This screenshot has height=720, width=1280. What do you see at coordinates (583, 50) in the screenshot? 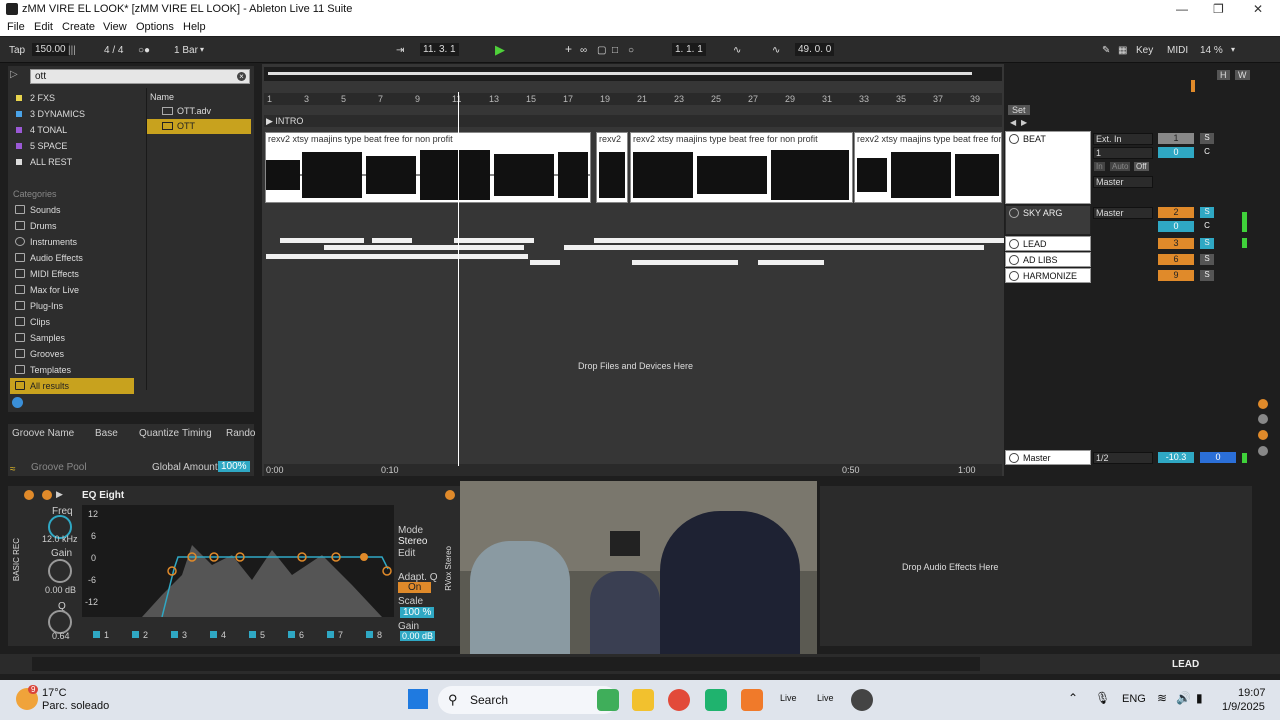
I see `link-icon: ∞` at bounding box center [583, 50].